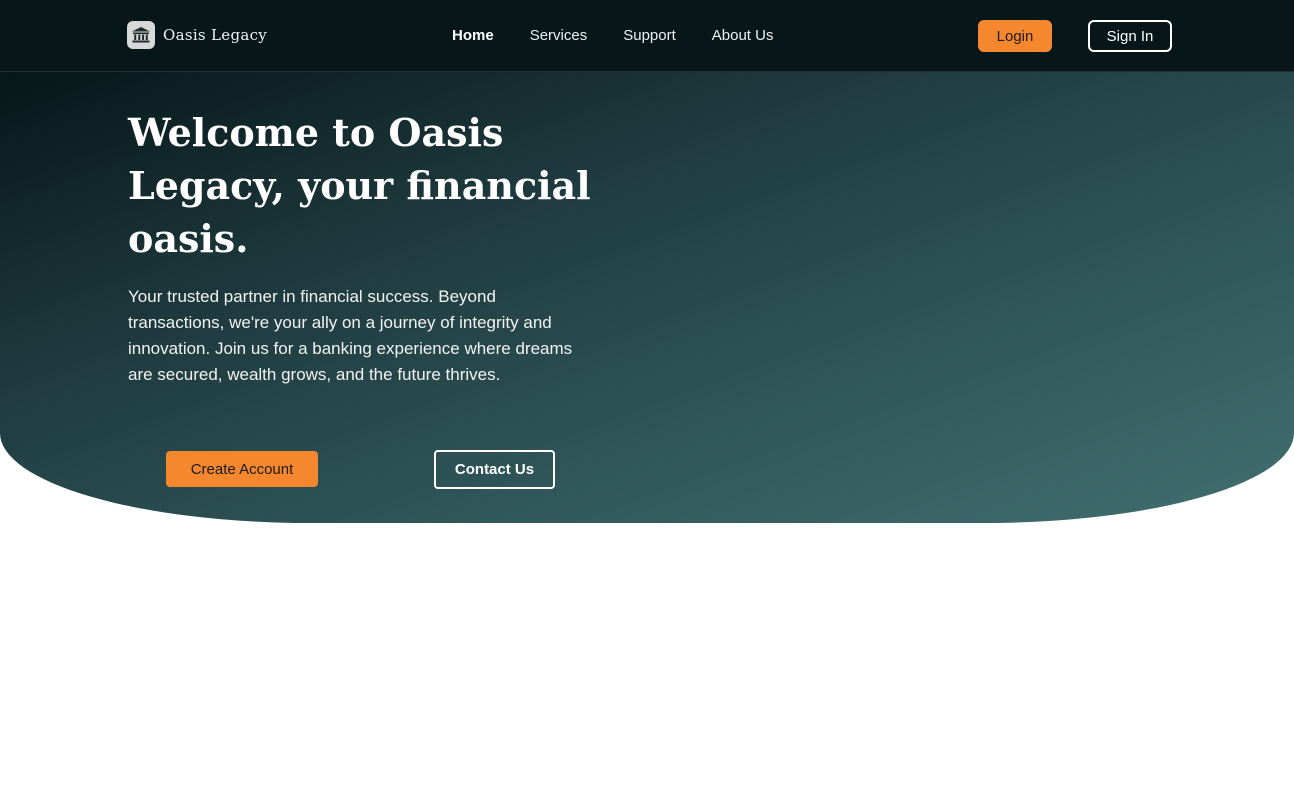 The width and height of the screenshot is (1294, 807). What do you see at coordinates (649, 36) in the screenshot?
I see `nav-item-support: Support` at bounding box center [649, 36].